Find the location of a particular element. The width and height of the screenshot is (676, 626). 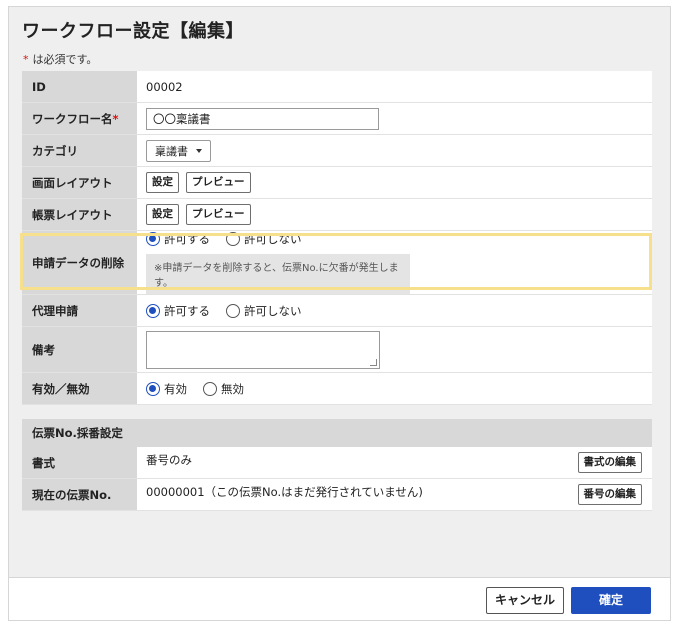

remarks-textarea is located at coordinates (263, 349).